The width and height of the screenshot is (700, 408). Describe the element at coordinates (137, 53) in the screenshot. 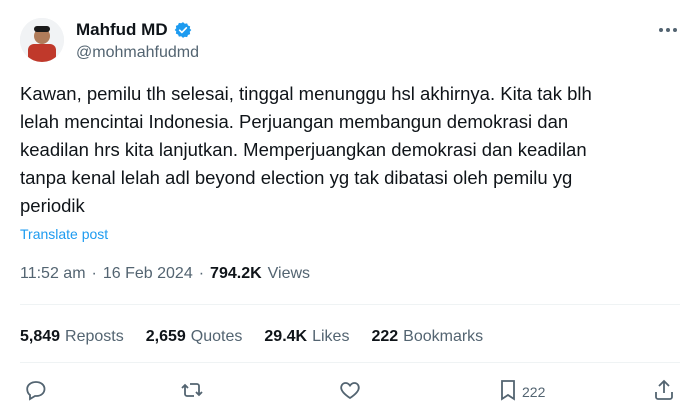

I see `author-handle: @mohmahfudmd` at that location.